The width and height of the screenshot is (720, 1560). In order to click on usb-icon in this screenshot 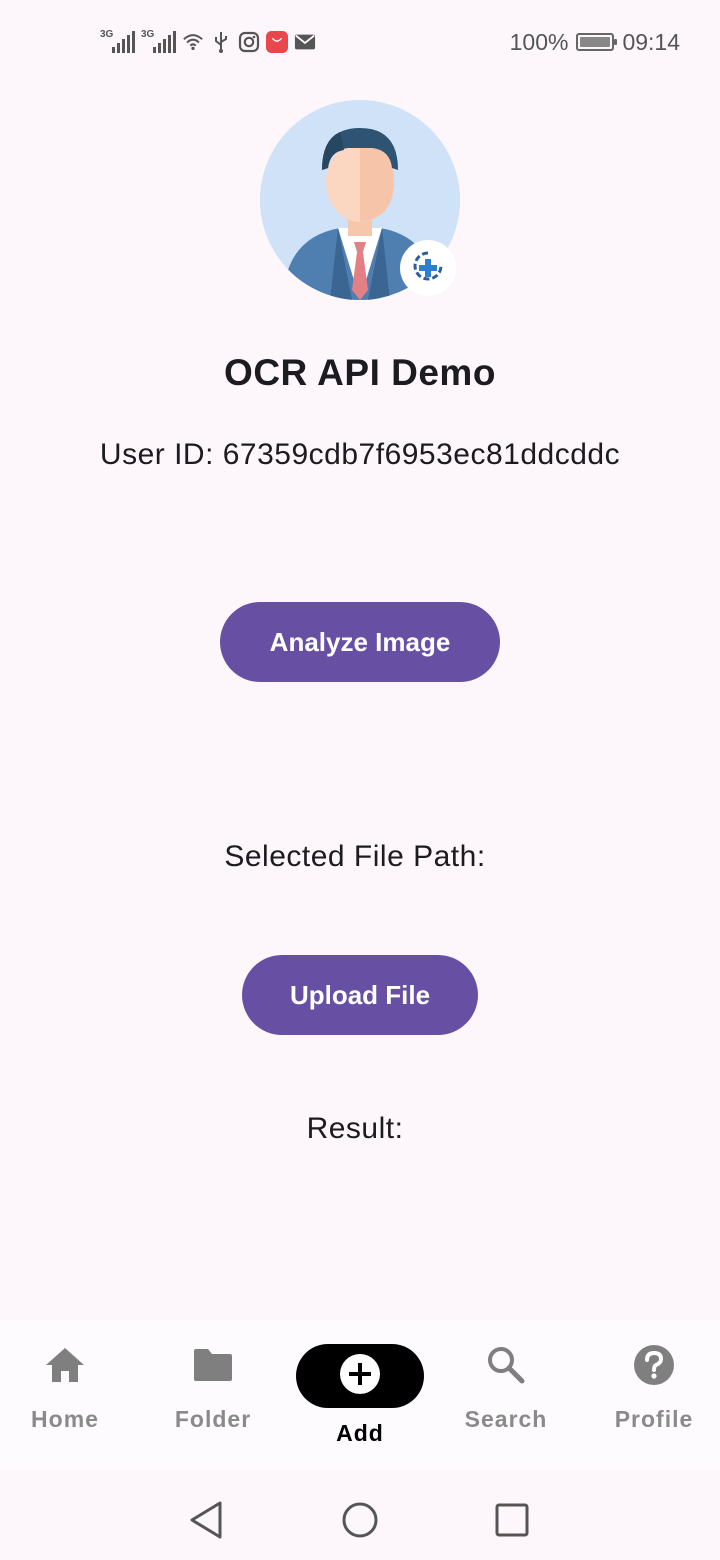, I will do `click(221, 42)`.